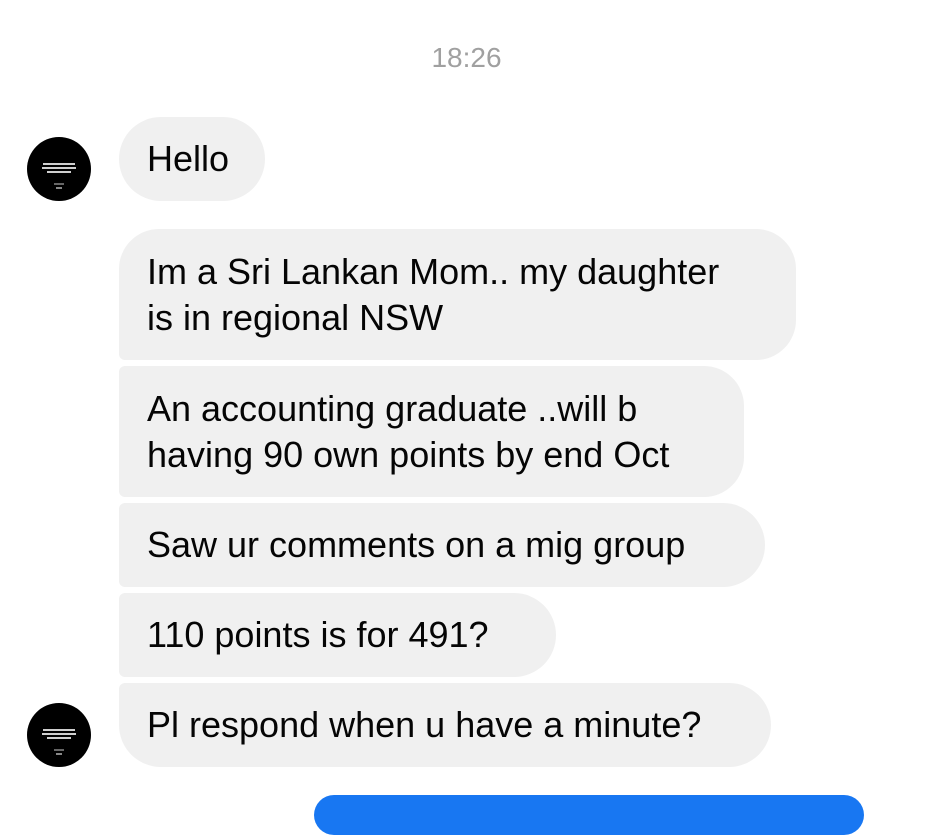 This screenshot has height=835, width=933. What do you see at coordinates (445, 725) in the screenshot?
I see `message-bubble: Pl respond when u have a minute?` at bounding box center [445, 725].